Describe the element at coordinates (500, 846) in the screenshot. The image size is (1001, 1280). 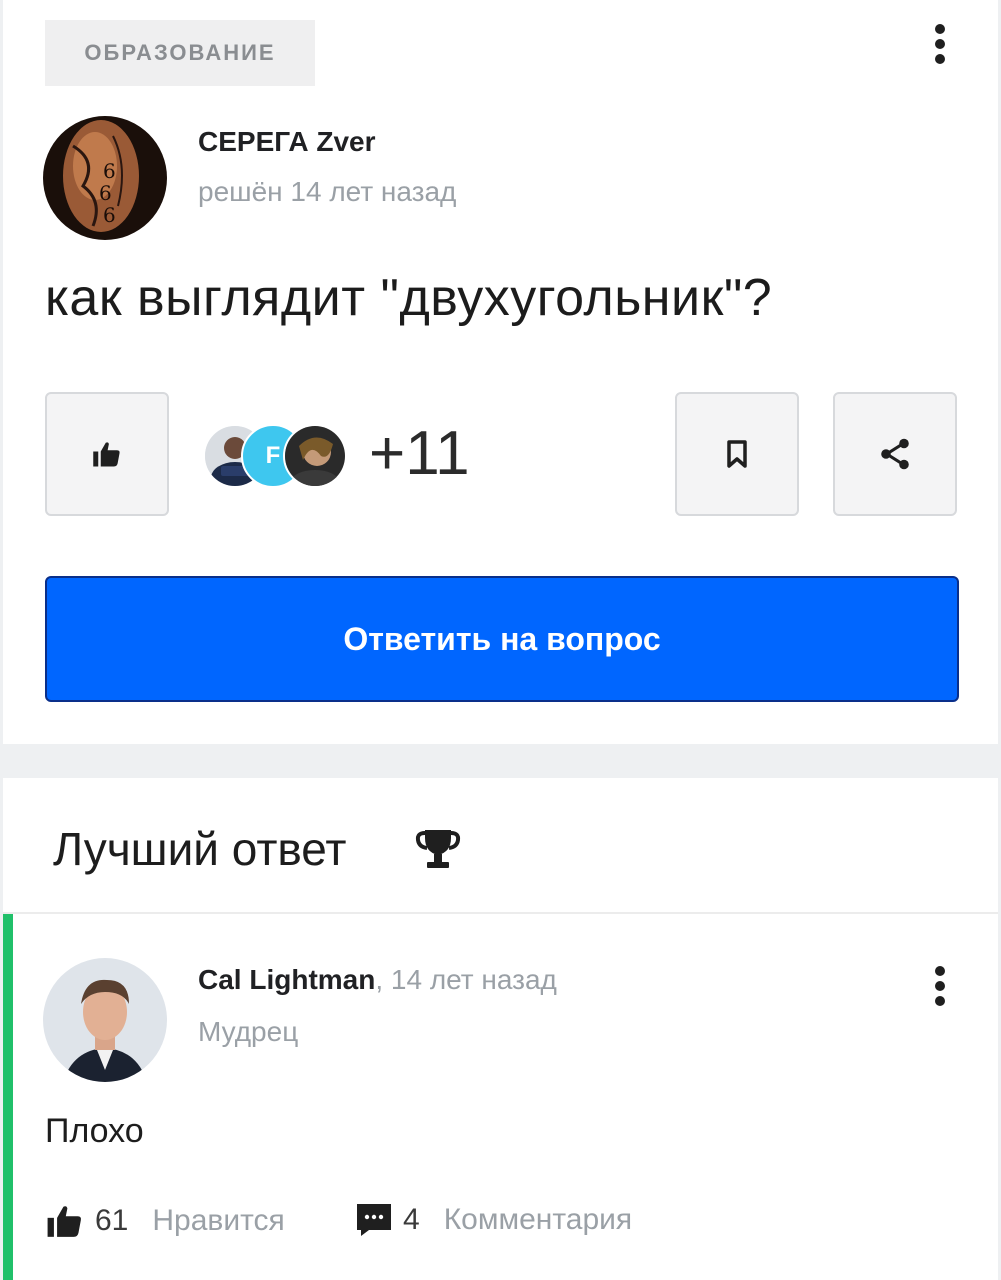
I see `best-answer-header: Лучший ответ` at that location.